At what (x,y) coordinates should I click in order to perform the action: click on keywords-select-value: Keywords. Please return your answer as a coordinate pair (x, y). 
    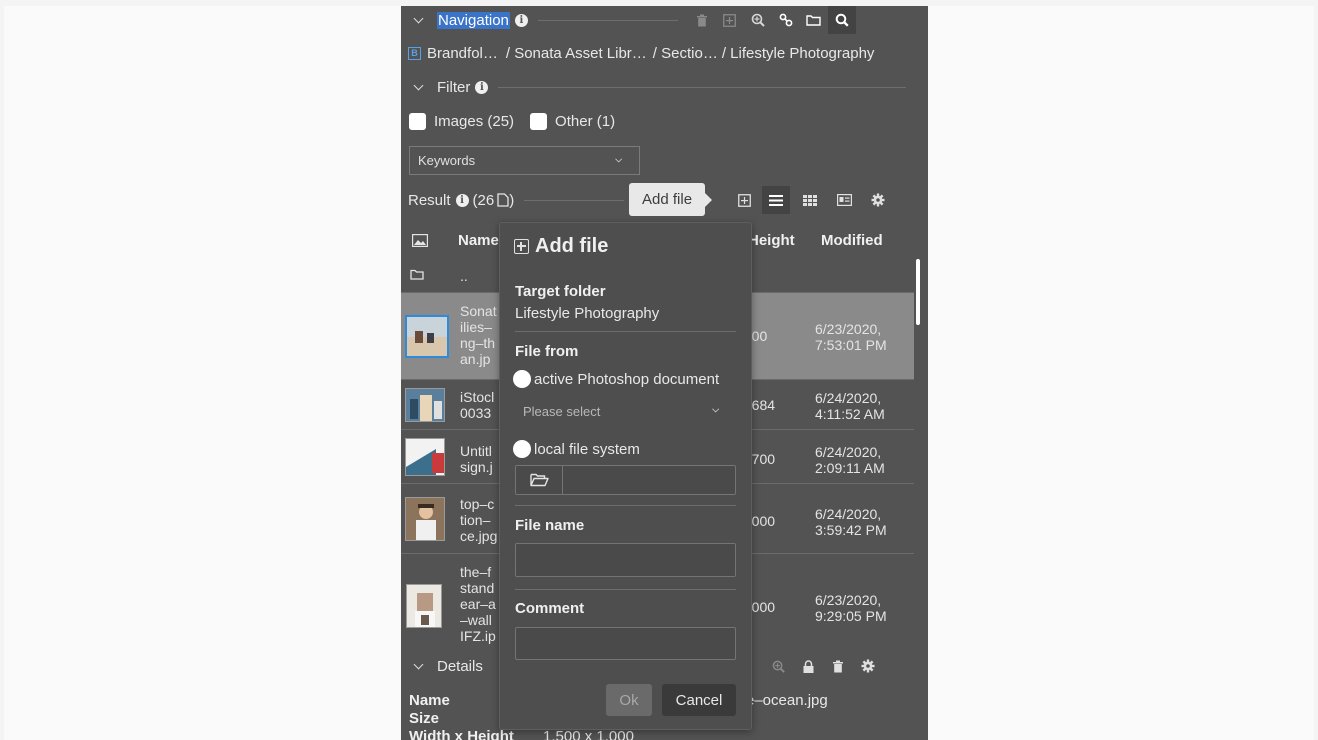
    Looking at the image, I should click on (447, 160).